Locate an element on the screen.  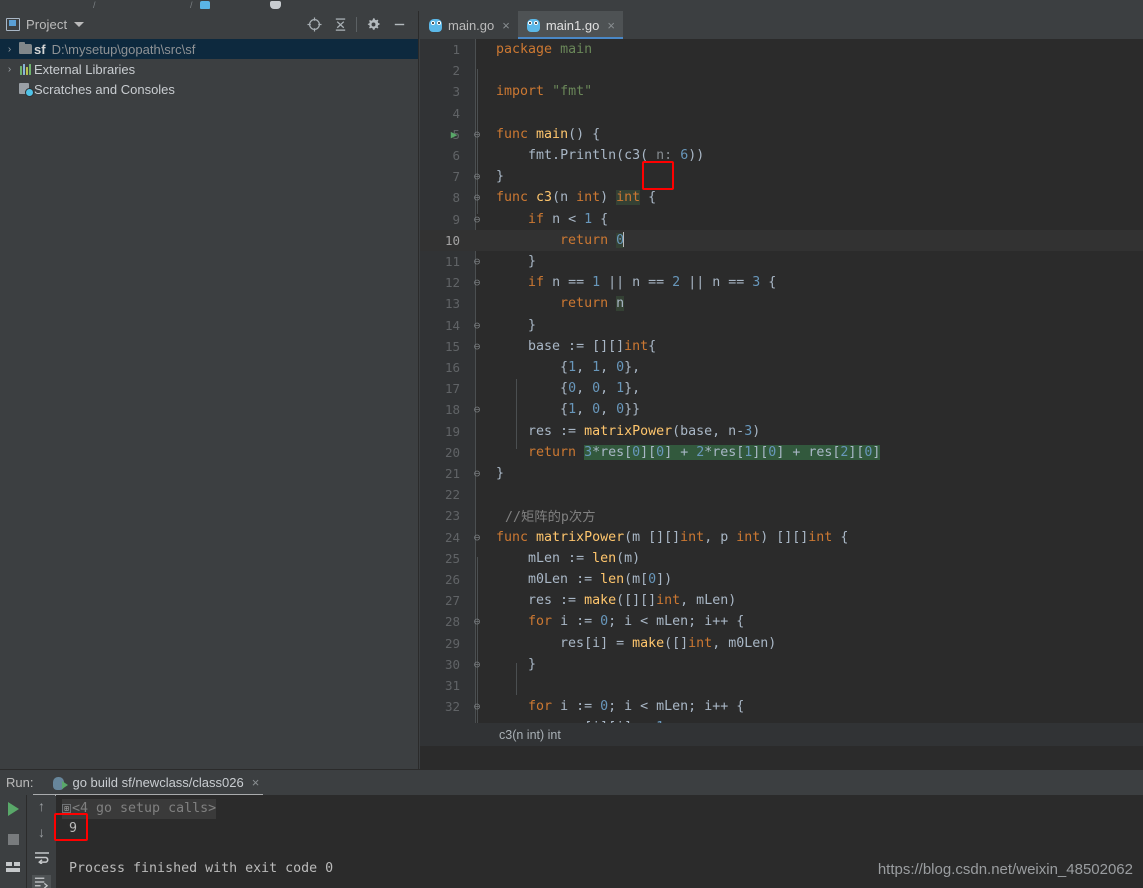
tree-item-scratches: Scratches and Consoles is located at coordinates (209, 89).